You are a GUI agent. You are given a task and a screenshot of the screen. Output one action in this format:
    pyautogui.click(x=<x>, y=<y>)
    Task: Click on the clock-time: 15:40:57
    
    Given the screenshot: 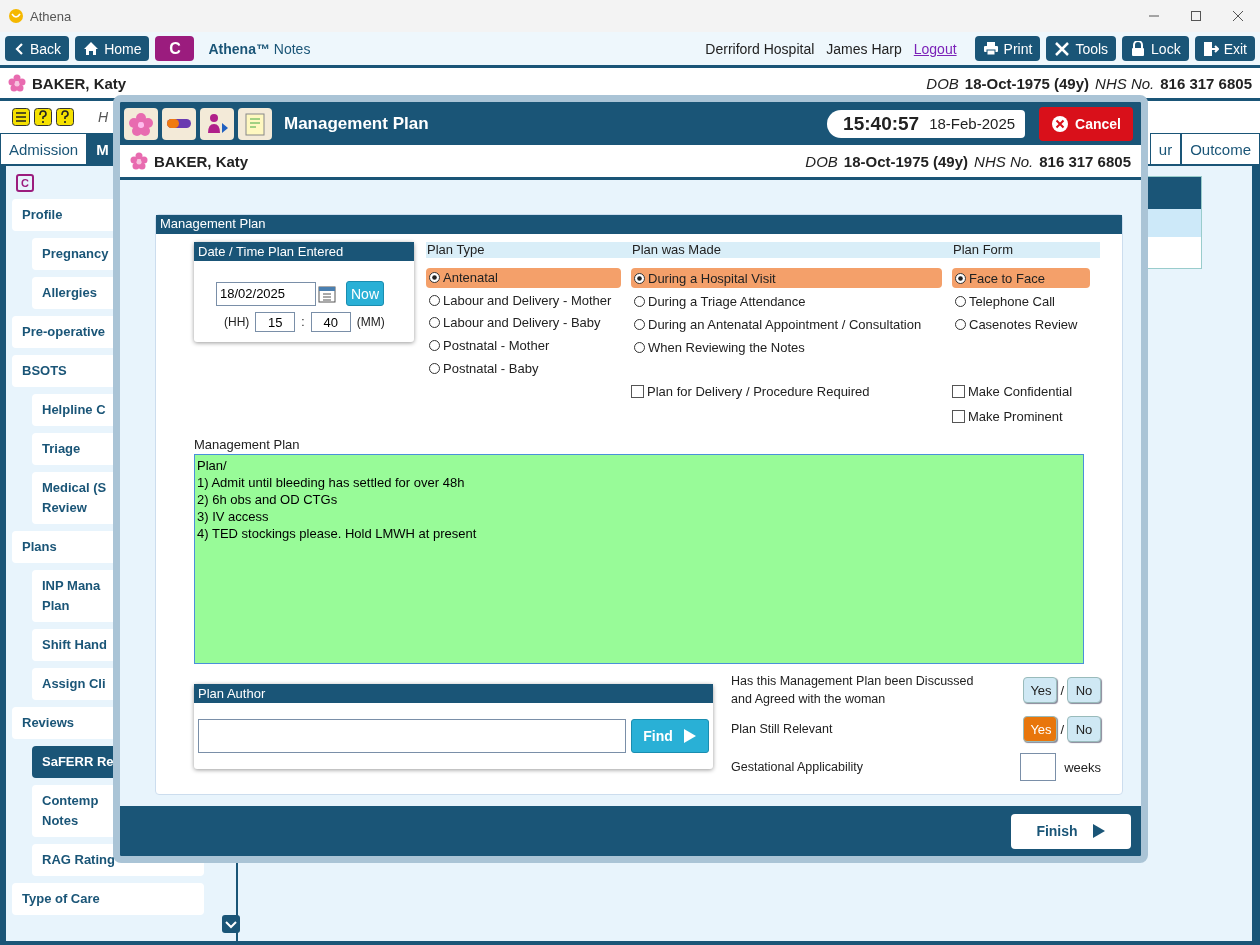 What is the action you would take?
    pyautogui.click(x=881, y=123)
    